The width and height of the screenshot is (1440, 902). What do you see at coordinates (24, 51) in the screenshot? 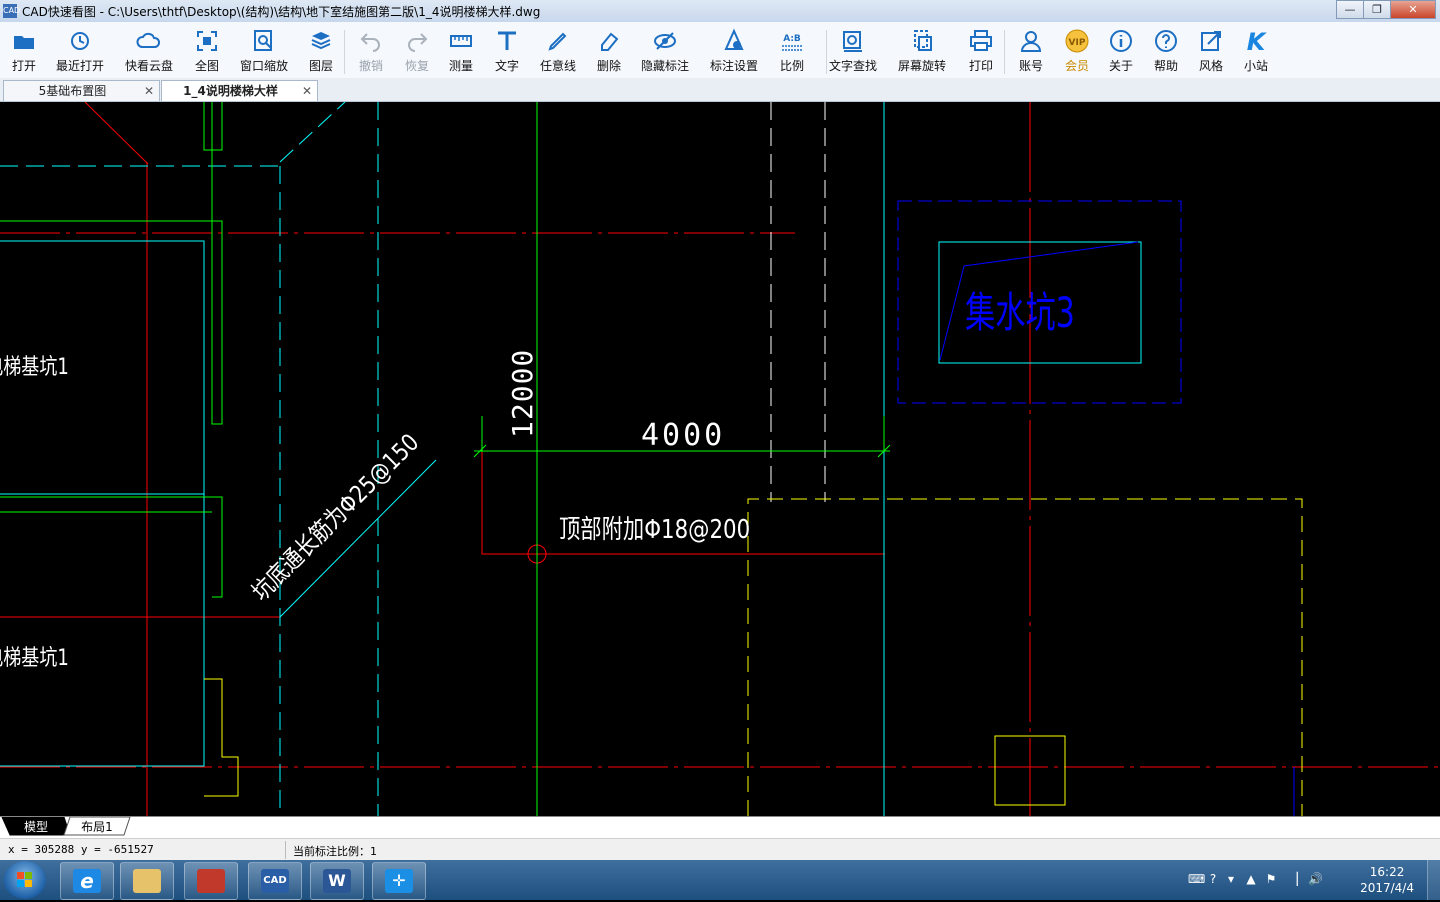
I see `toolbar-button-folder-open: 打开` at bounding box center [24, 51].